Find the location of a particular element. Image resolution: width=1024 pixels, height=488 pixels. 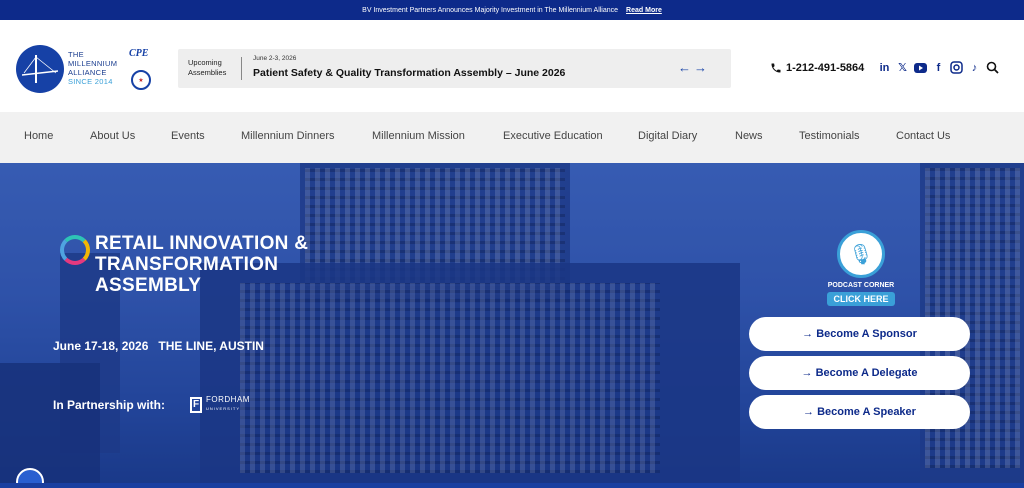

nav-news: News is located at coordinates (749, 136).